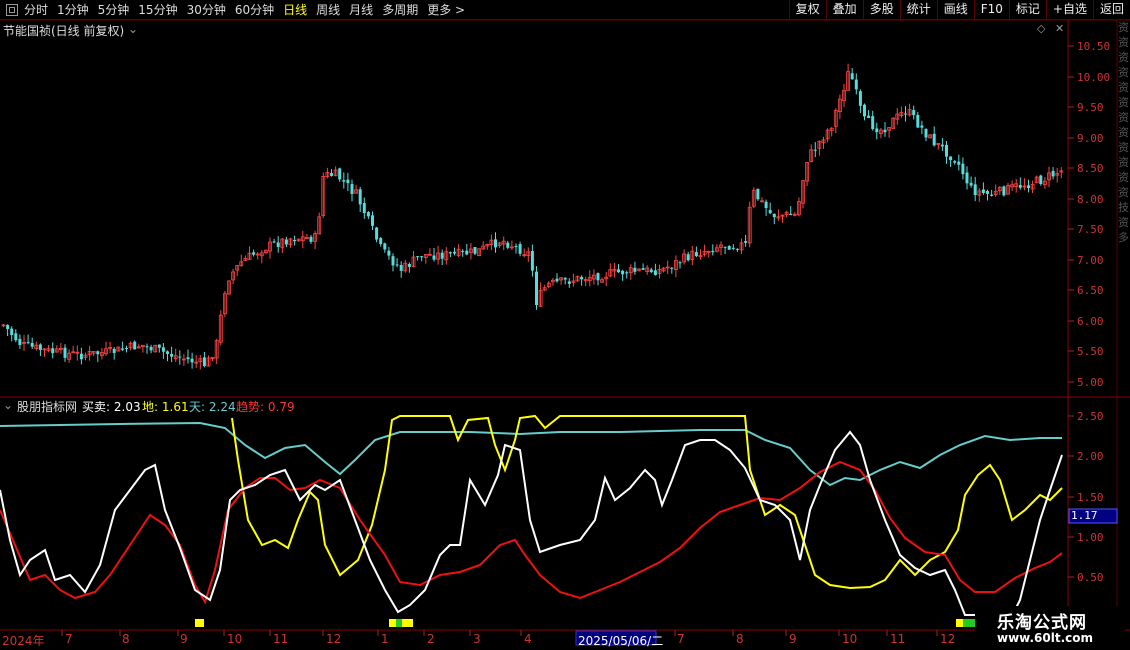 The height and width of the screenshot is (650, 1130). What do you see at coordinates (477, 639) in the screenshot?
I see `date-label: 3` at bounding box center [477, 639].